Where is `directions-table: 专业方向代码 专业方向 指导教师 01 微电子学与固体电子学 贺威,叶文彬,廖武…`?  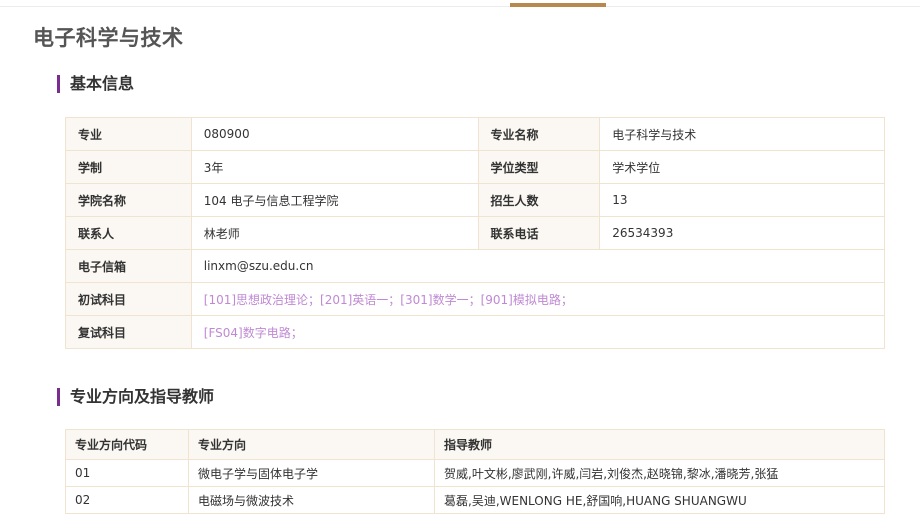
directions-table: 专业方向代码 专业方向 指导教师 01 微电子学与固体电子学 贺威,叶文彬,廖武… is located at coordinates (475, 471).